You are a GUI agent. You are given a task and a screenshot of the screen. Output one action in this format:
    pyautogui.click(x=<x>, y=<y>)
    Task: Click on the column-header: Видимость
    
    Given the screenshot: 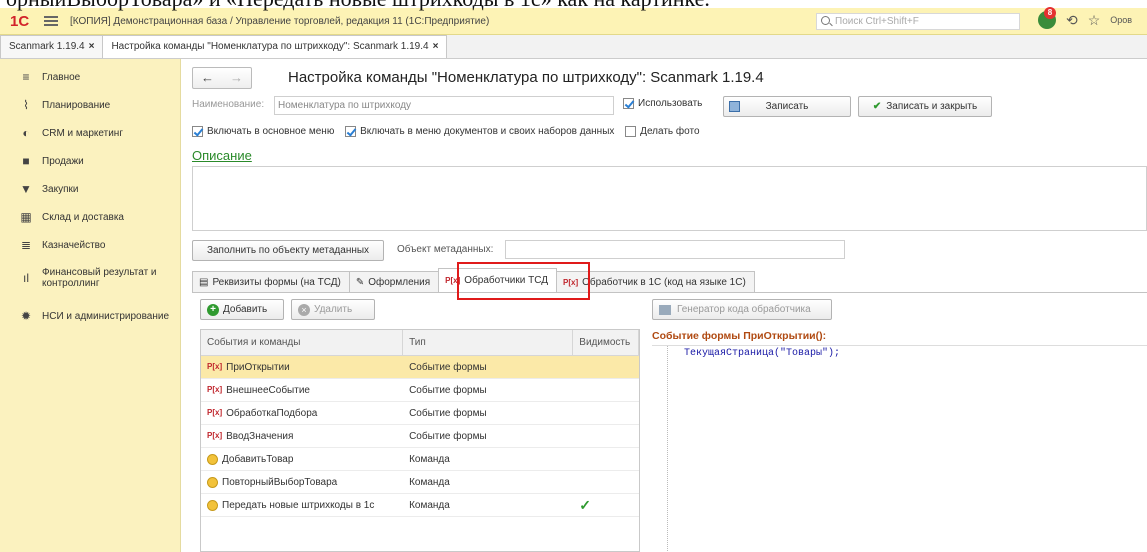 What is the action you would take?
    pyautogui.click(x=606, y=342)
    